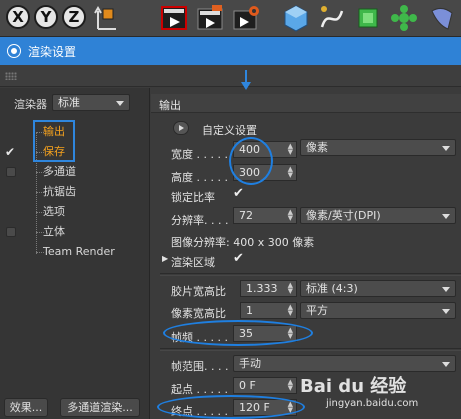 This screenshot has width=461, height=419. What do you see at coordinates (75, 232) in the screenshot?
I see `sidebar-item-stereoscopic: 立体` at bounding box center [75, 232].